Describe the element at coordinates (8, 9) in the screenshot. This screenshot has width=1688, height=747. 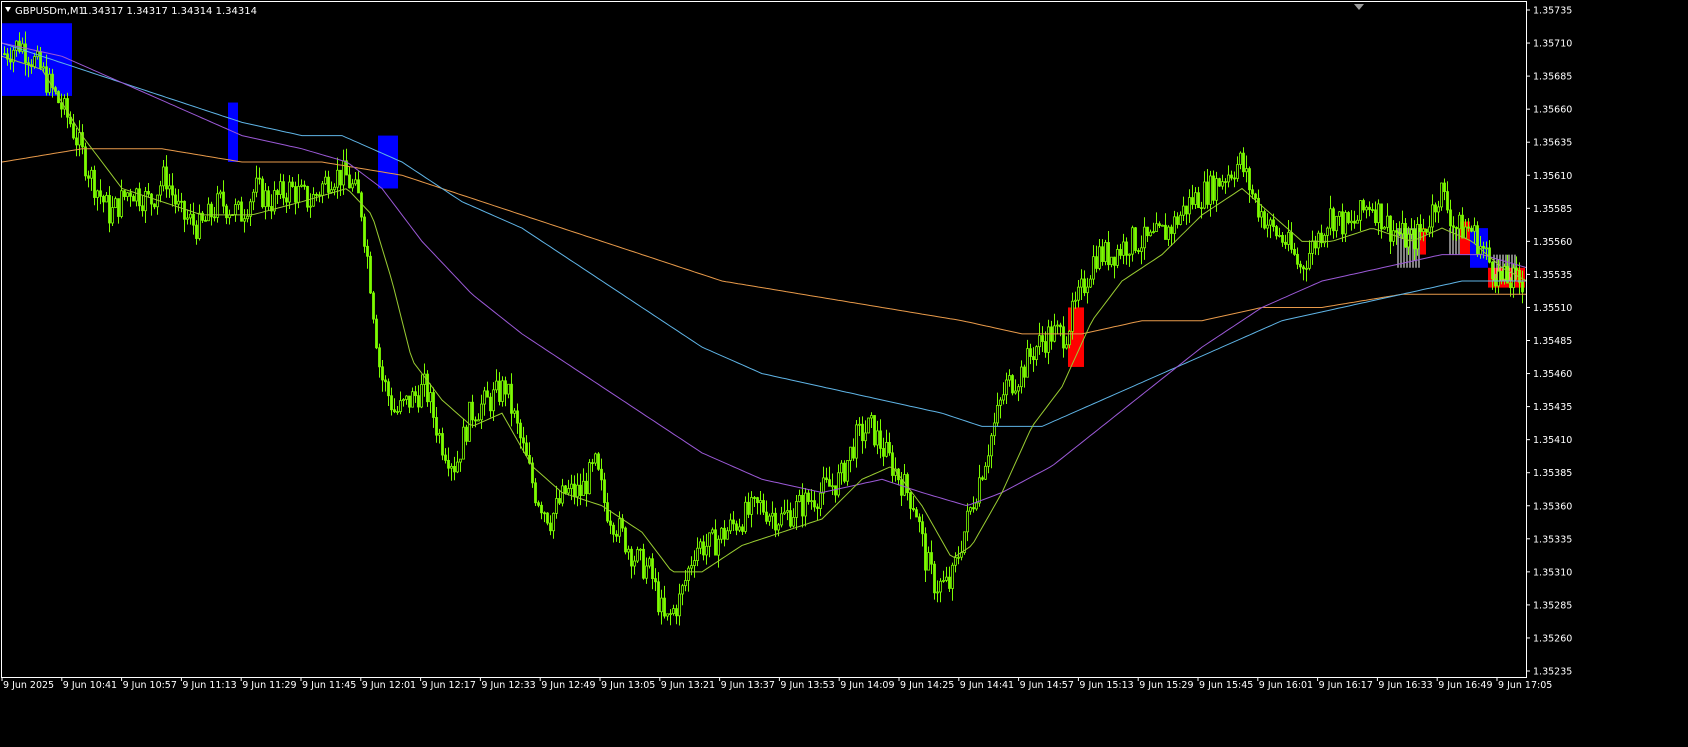
I see `menu-triangle-icon` at that location.